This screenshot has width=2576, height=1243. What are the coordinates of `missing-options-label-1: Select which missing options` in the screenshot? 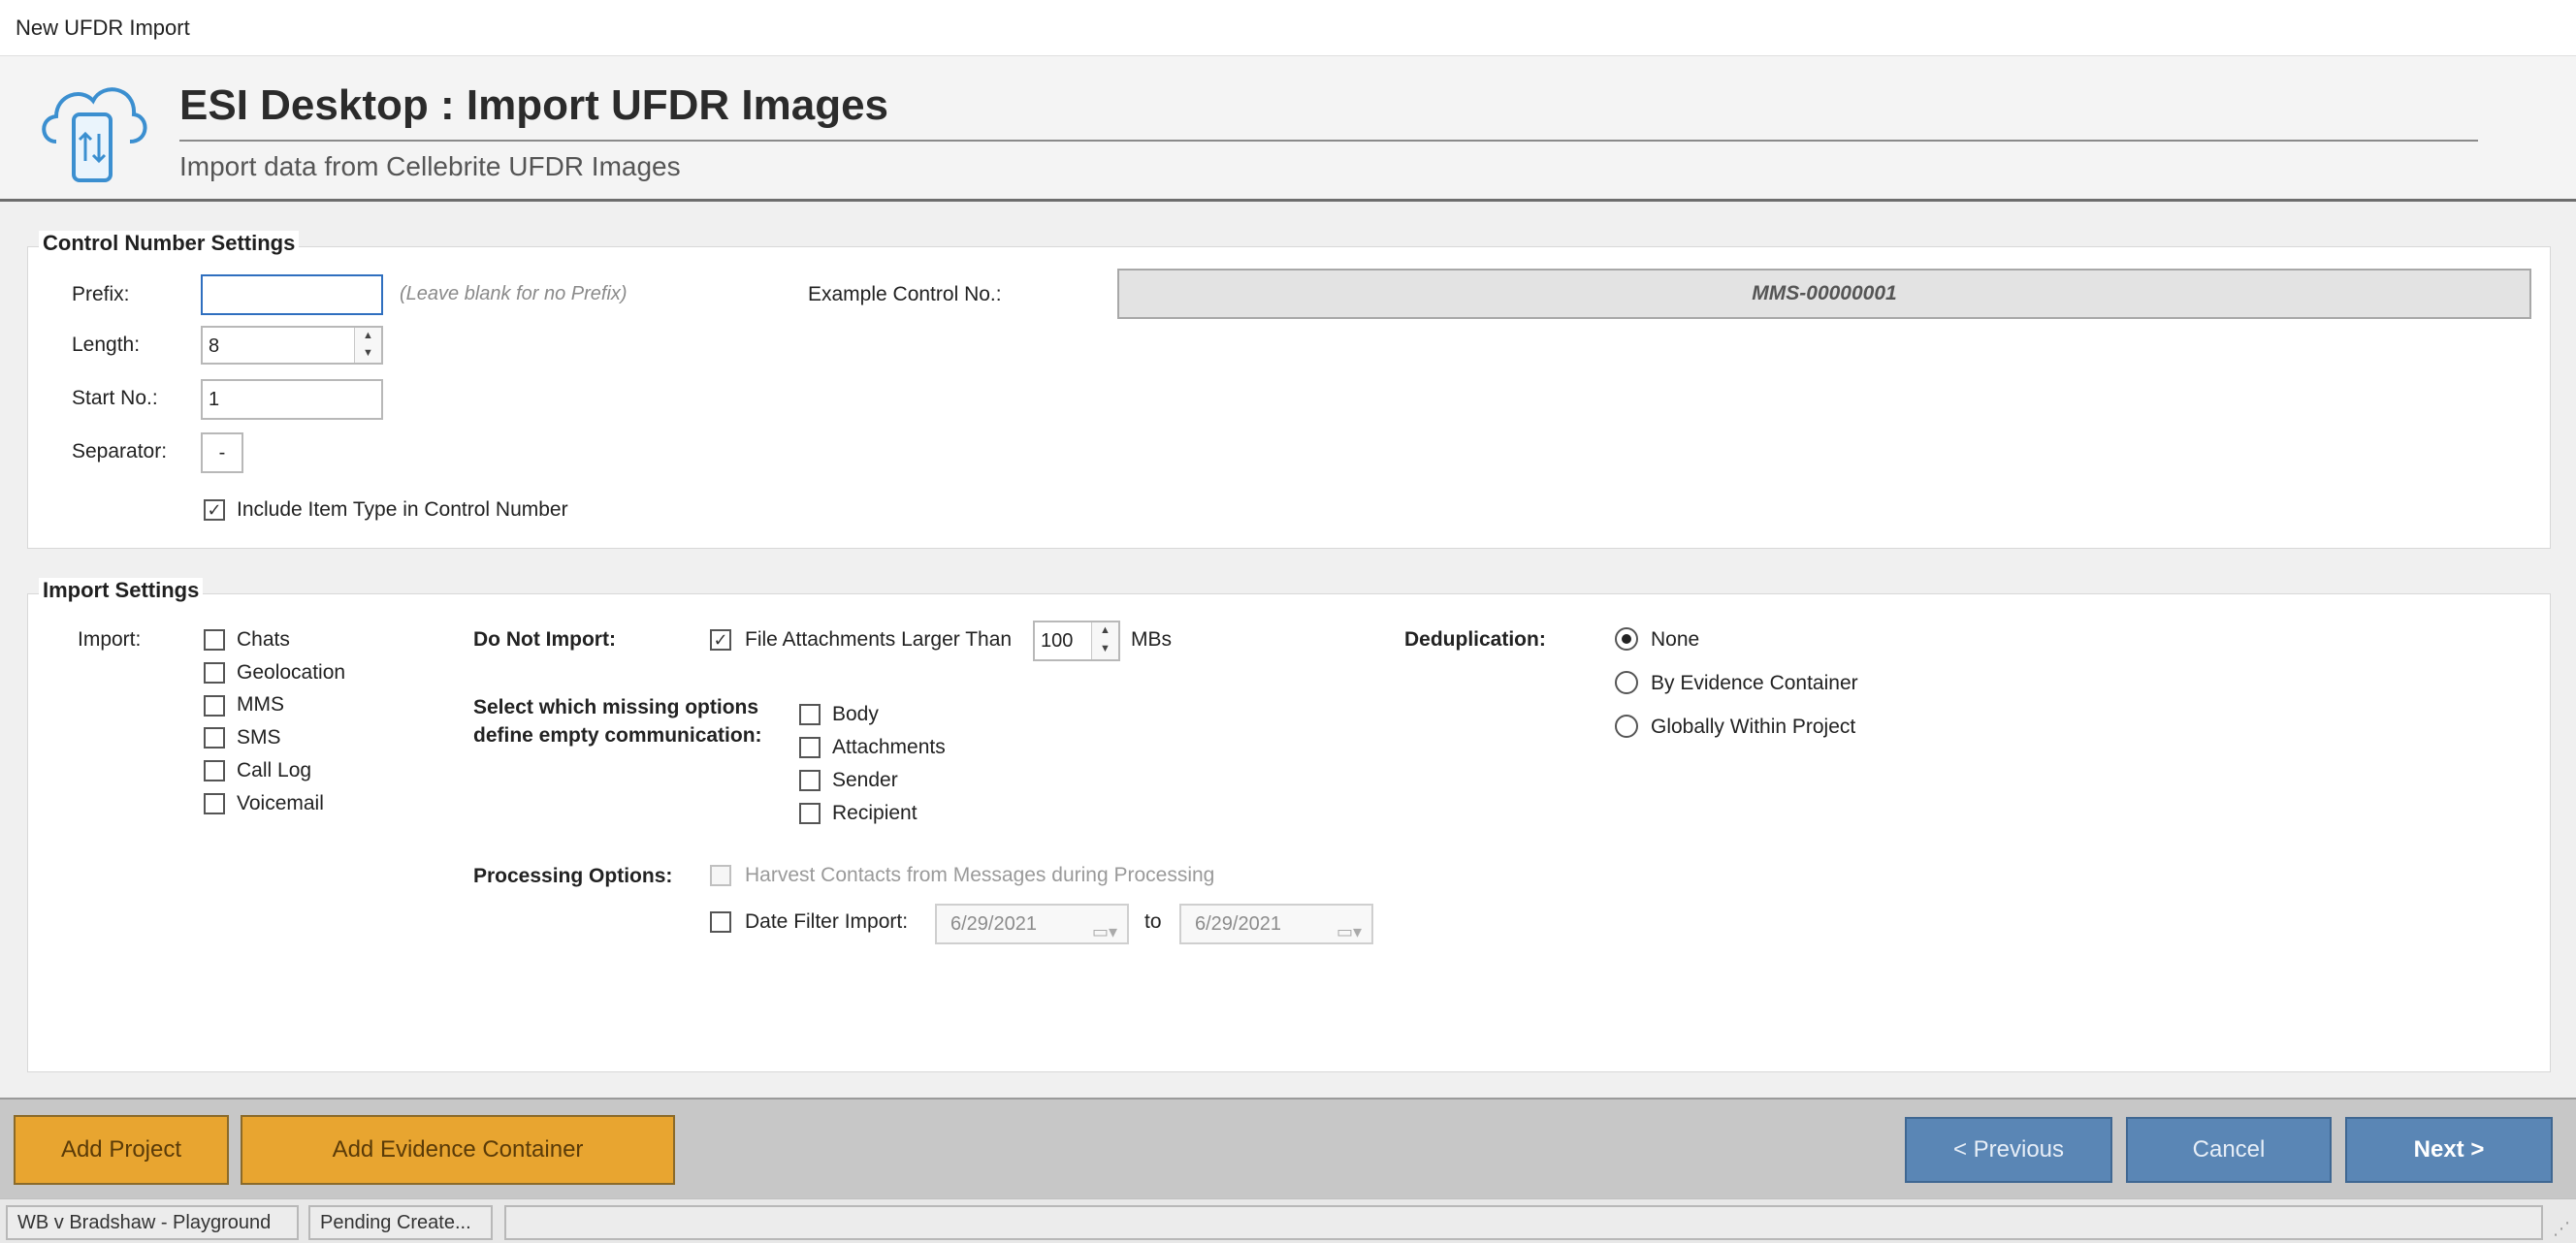 It's located at (616, 707).